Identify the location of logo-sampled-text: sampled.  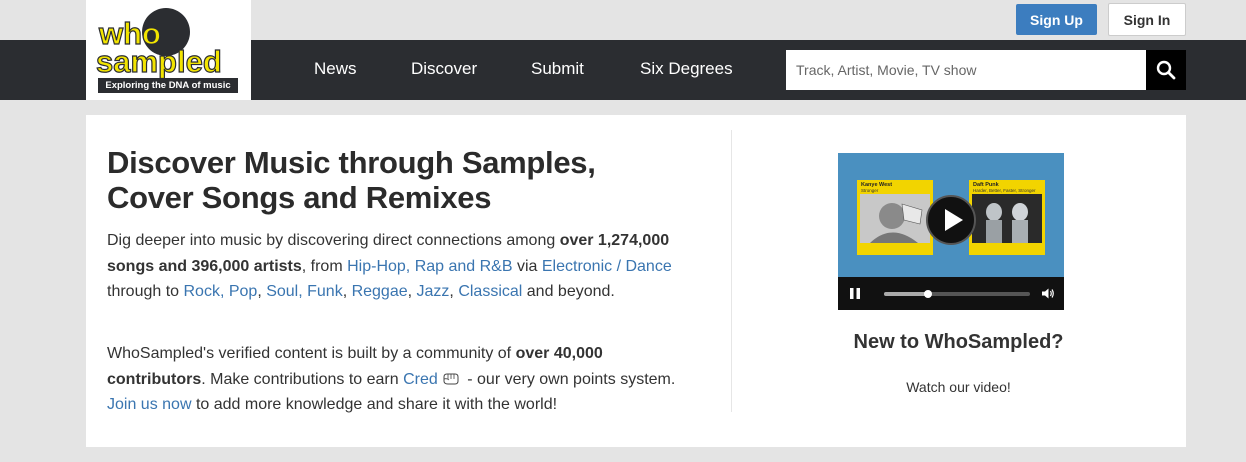
(159, 61).